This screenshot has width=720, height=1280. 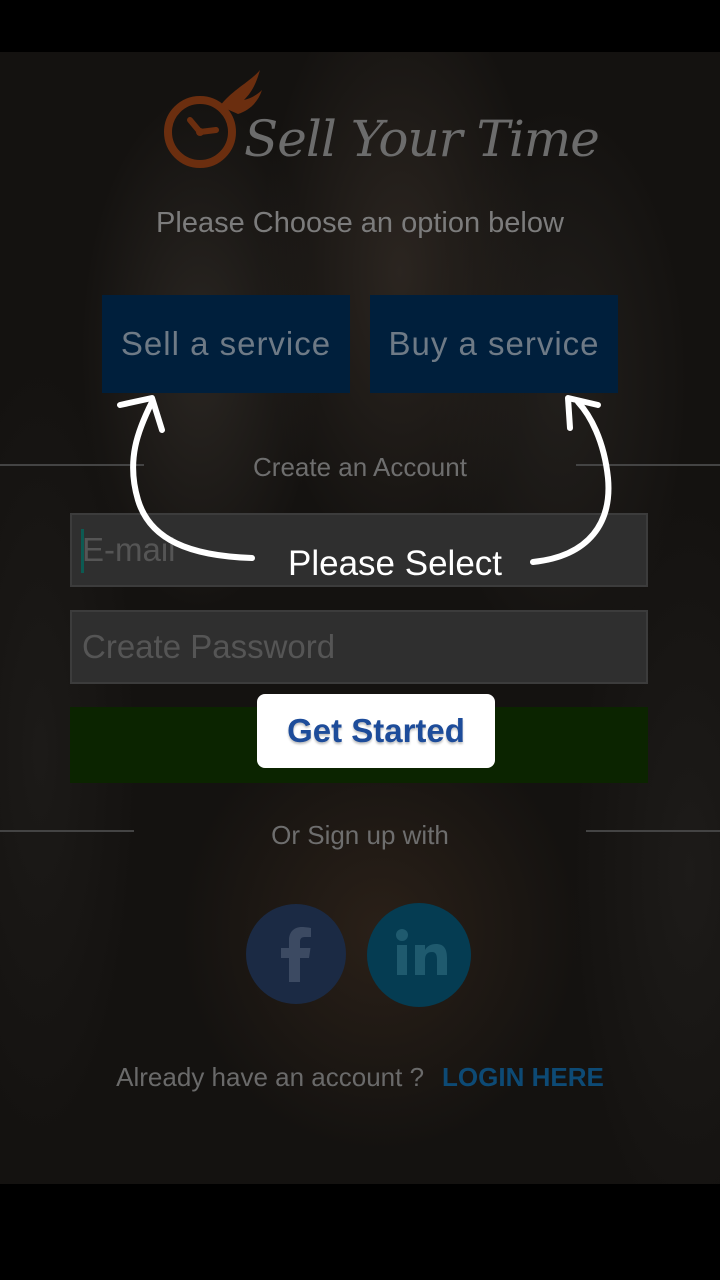 I want to click on please-select-hint: Please Select, so click(x=395, y=563).